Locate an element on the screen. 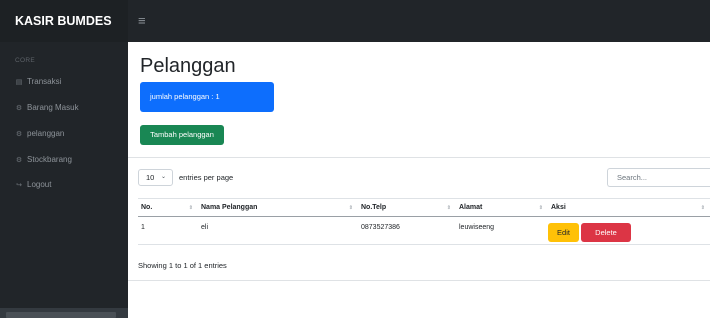  table-icon: ▤ is located at coordinates (19, 82).